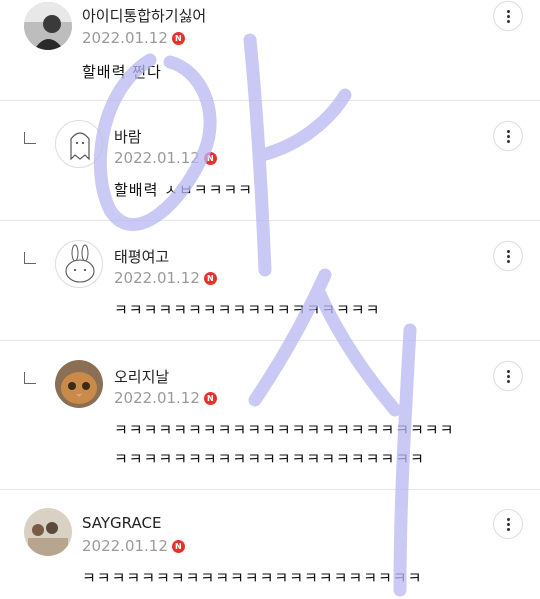 Image resolution: width=540 pixels, height=599 pixels. I want to click on comment-nickname: 오리지날, so click(141, 376).